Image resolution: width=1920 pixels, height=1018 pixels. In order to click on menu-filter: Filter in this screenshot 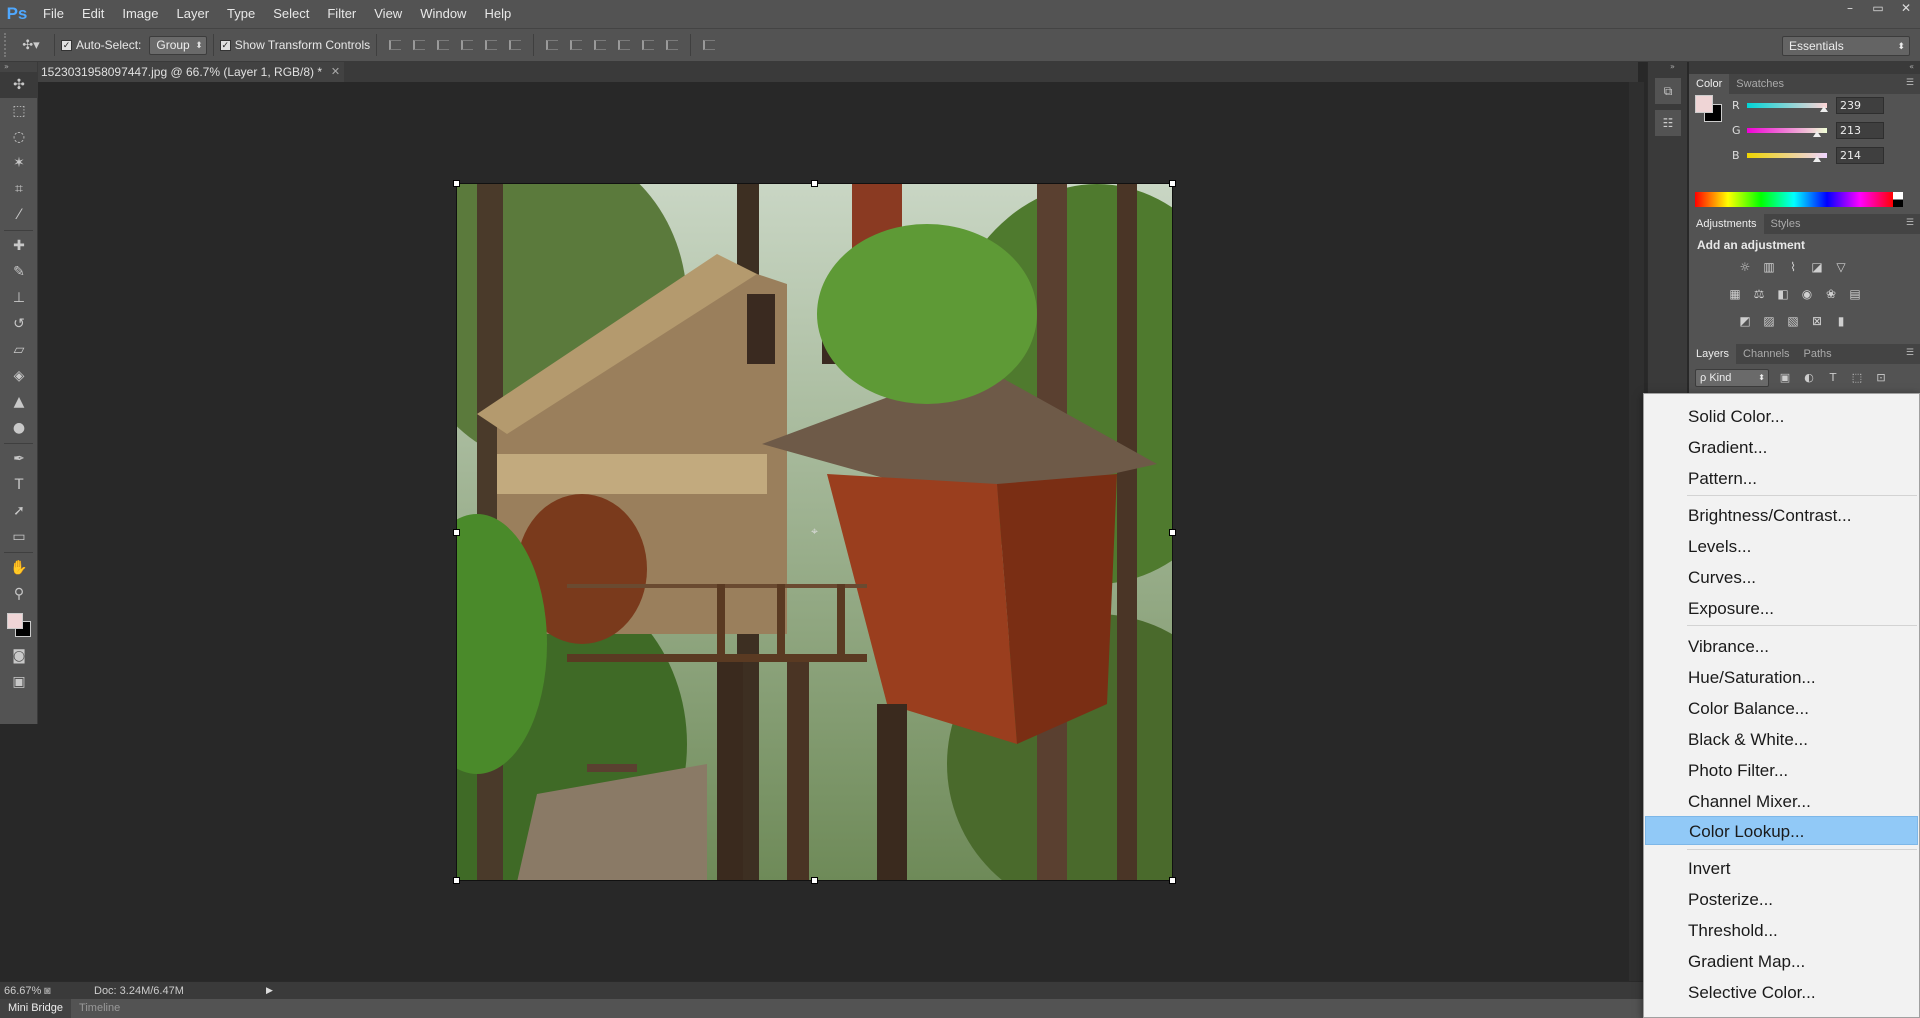, I will do `click(341, 14)`.